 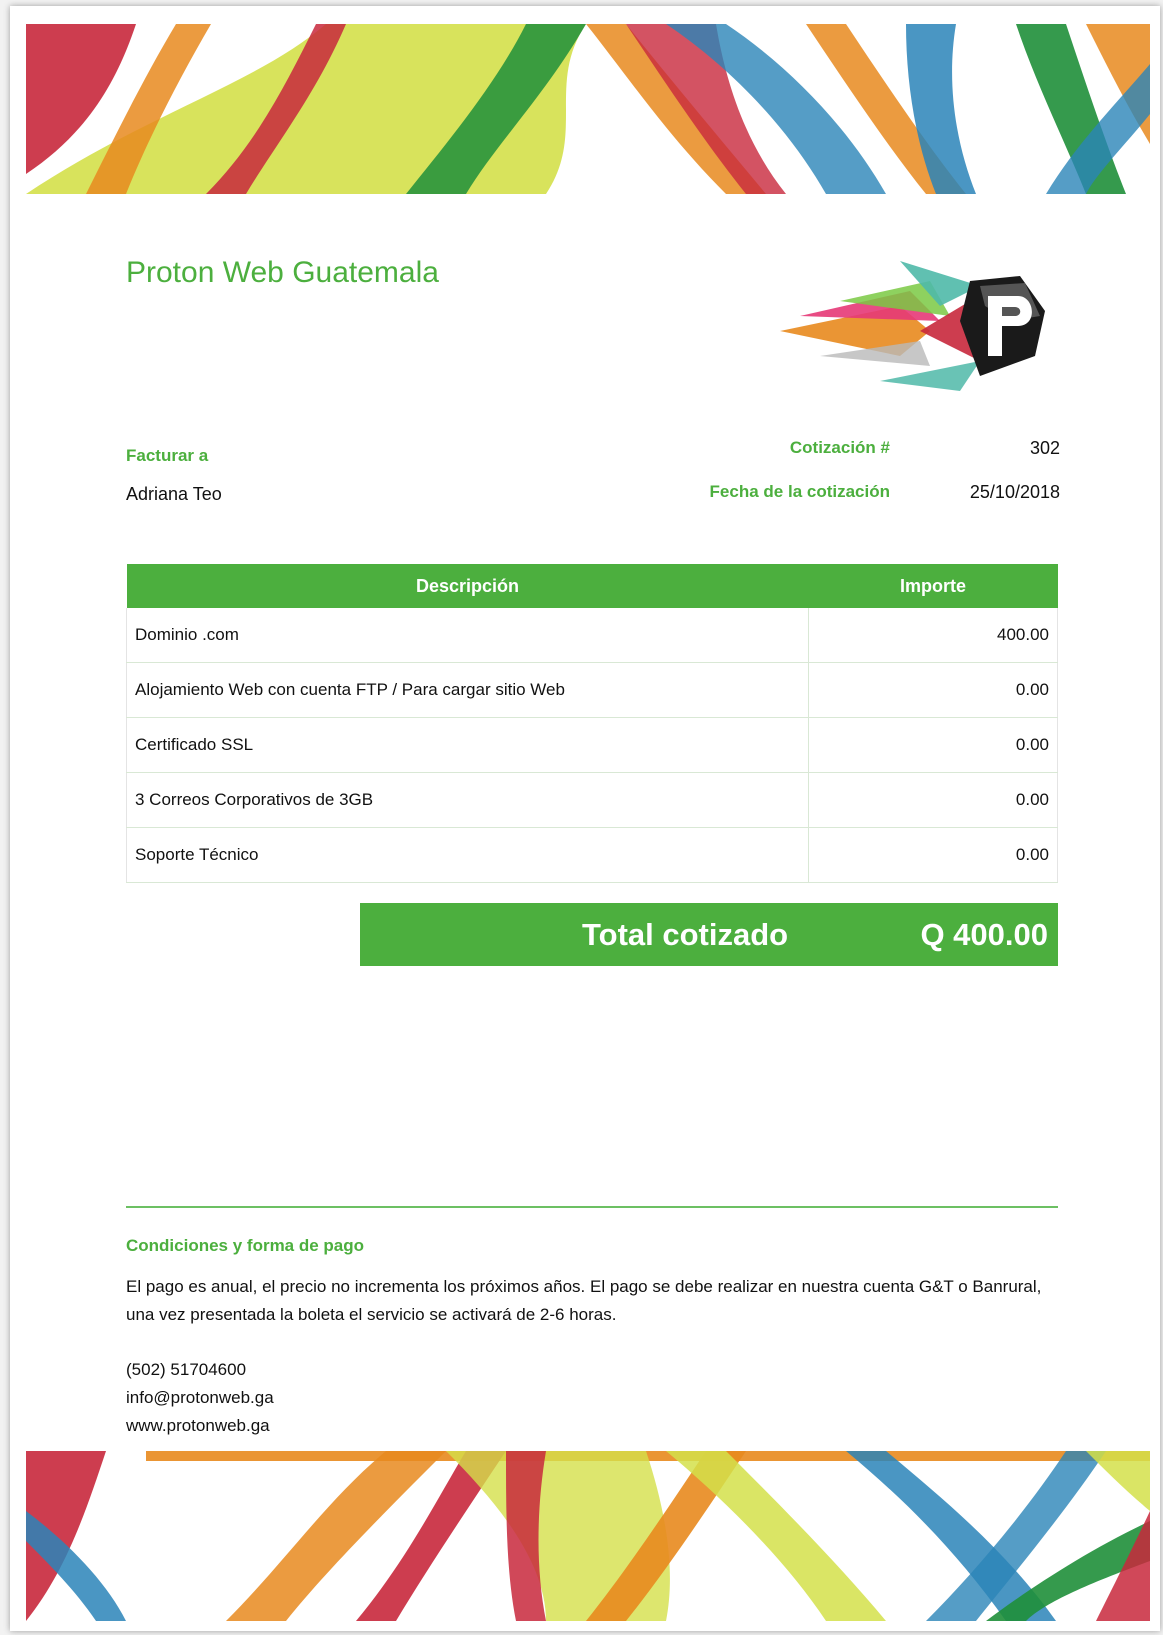 I want to click on row-description: Soporte Técnico, so click(x=467, y=855).